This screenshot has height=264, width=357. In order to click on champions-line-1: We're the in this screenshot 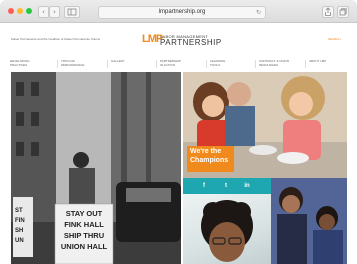, I will do `click(206, 151)`.